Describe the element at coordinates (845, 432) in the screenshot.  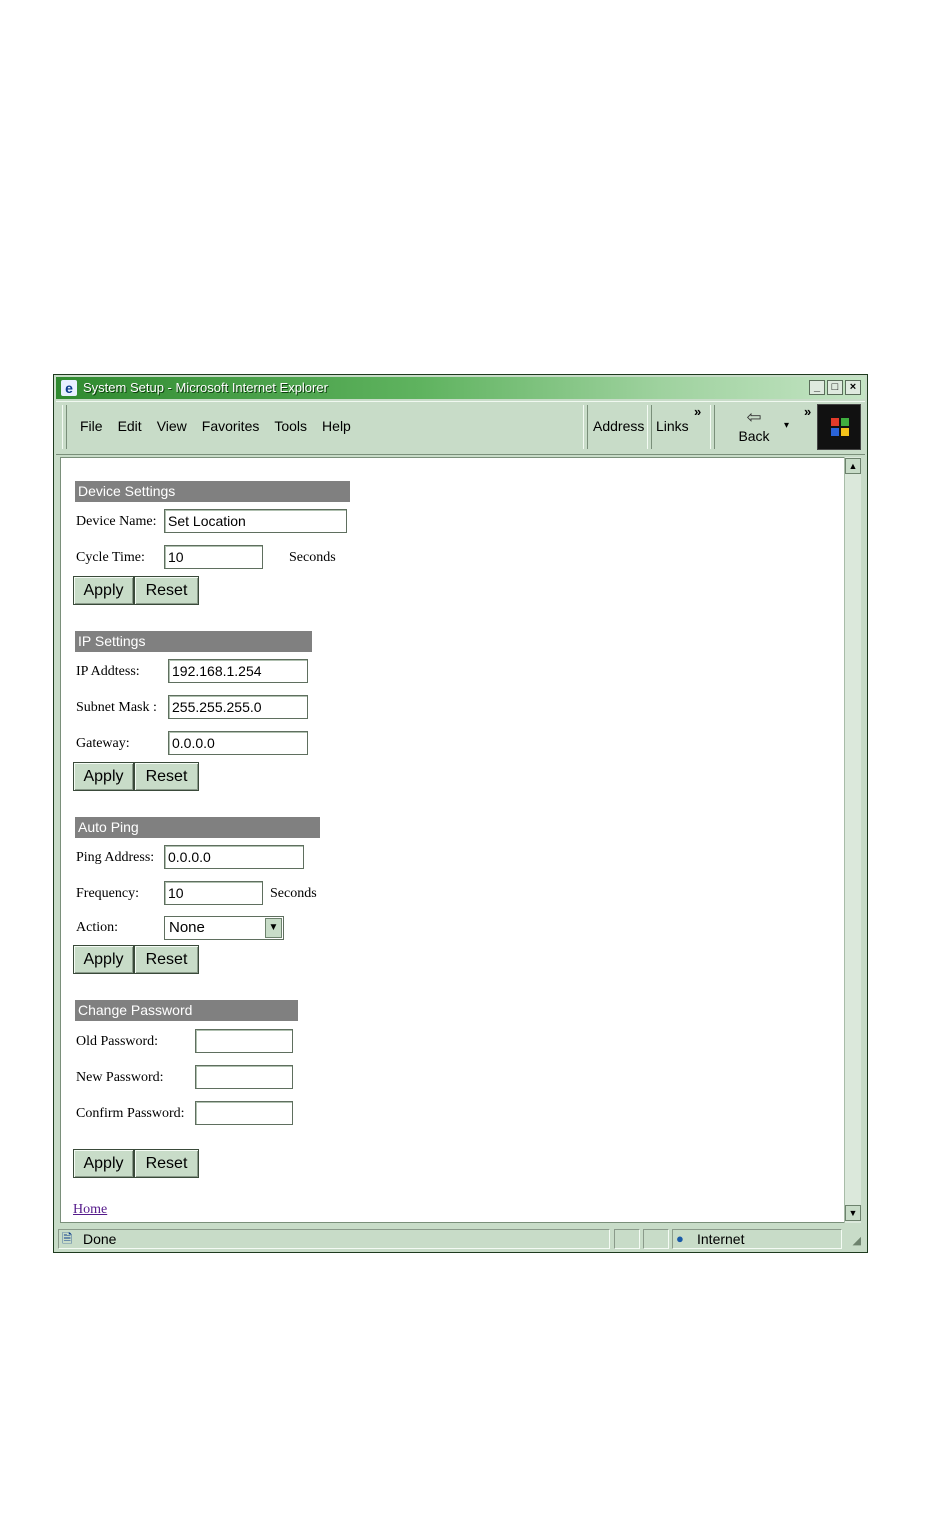
I see `logo-yellow` at that location.